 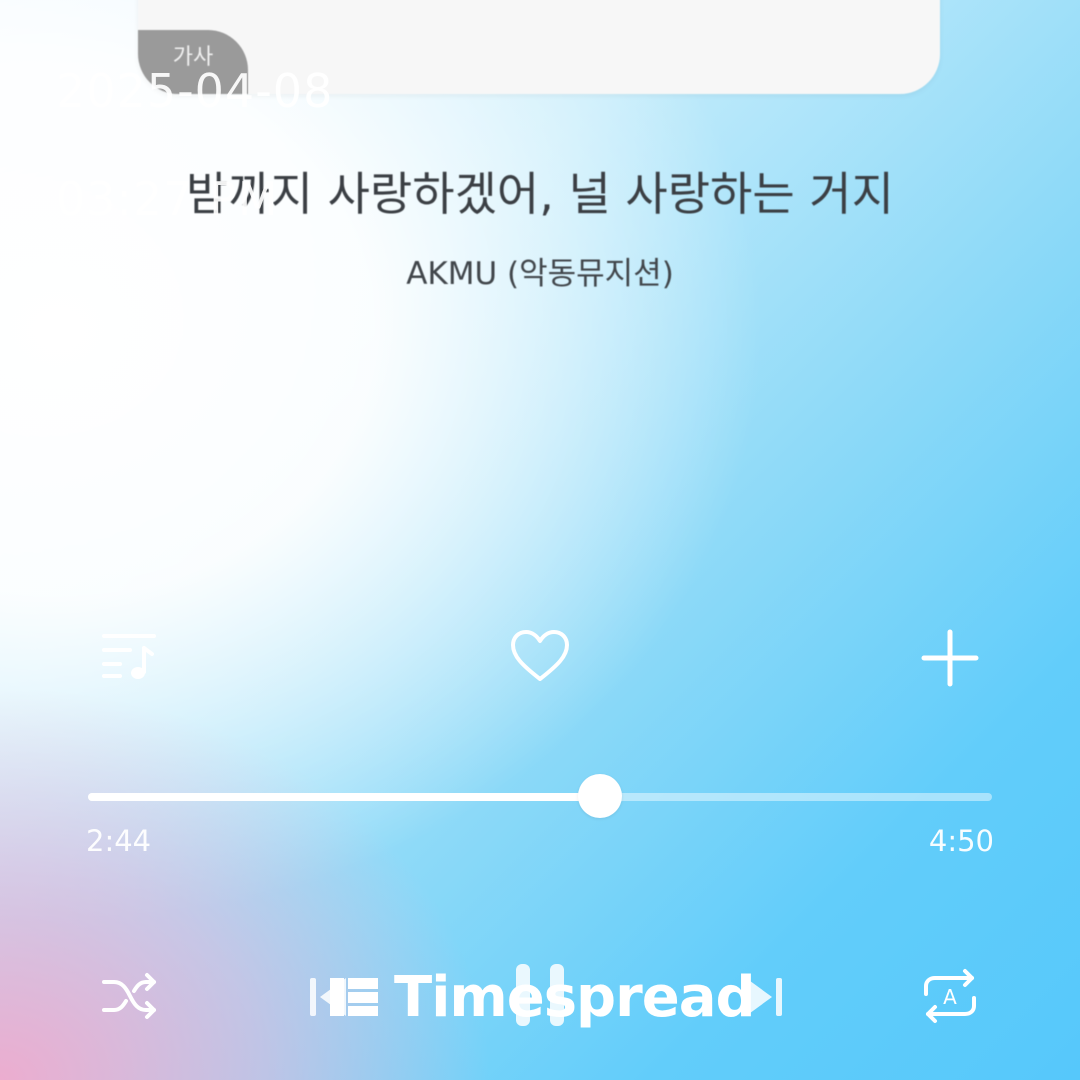 I want to click on repeat-icon: A, so click(x=950, y=996).